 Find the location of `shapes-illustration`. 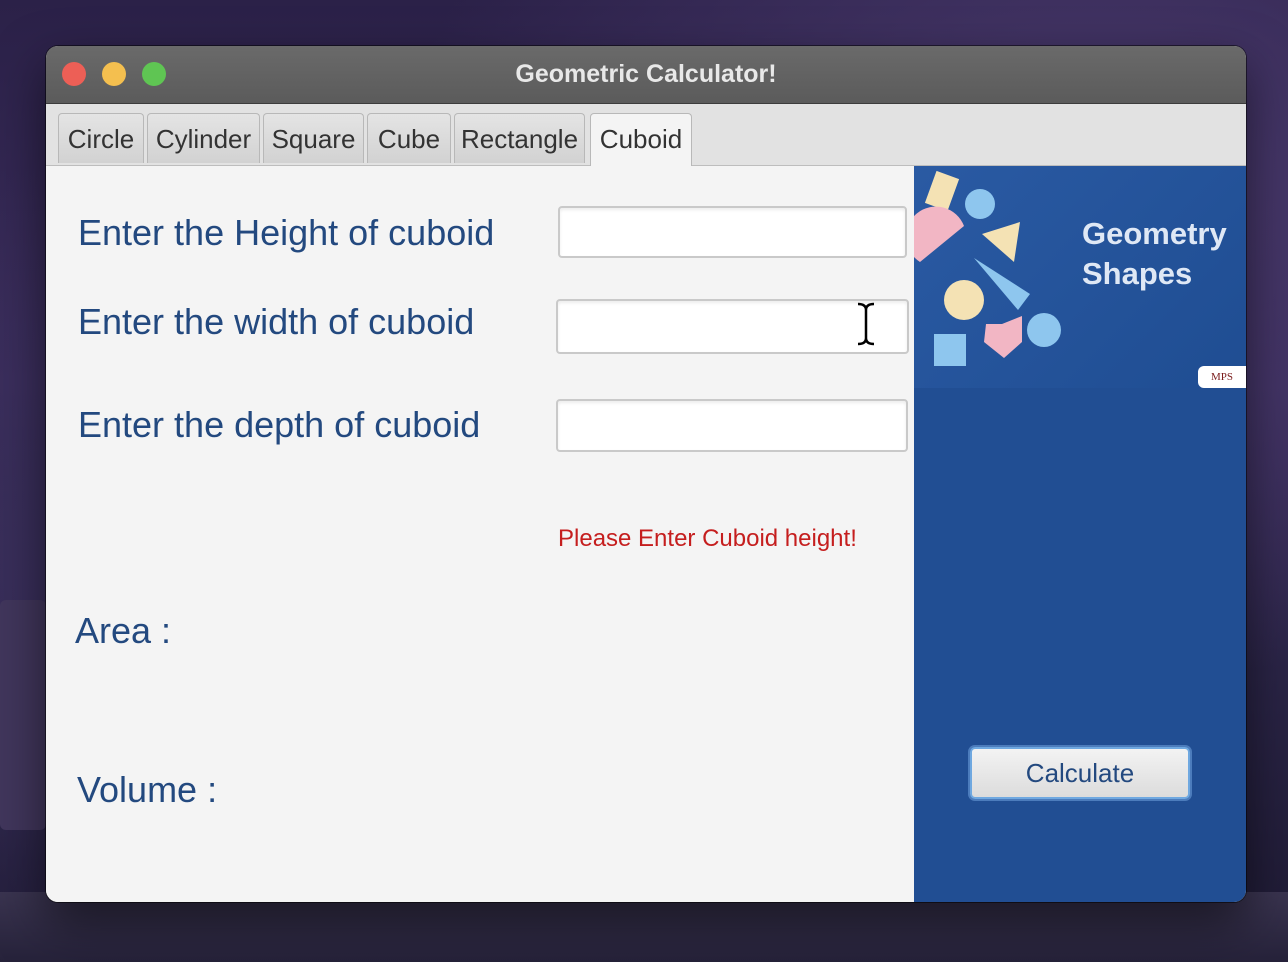

shapes-illustration is located at coordinates (987, 268).